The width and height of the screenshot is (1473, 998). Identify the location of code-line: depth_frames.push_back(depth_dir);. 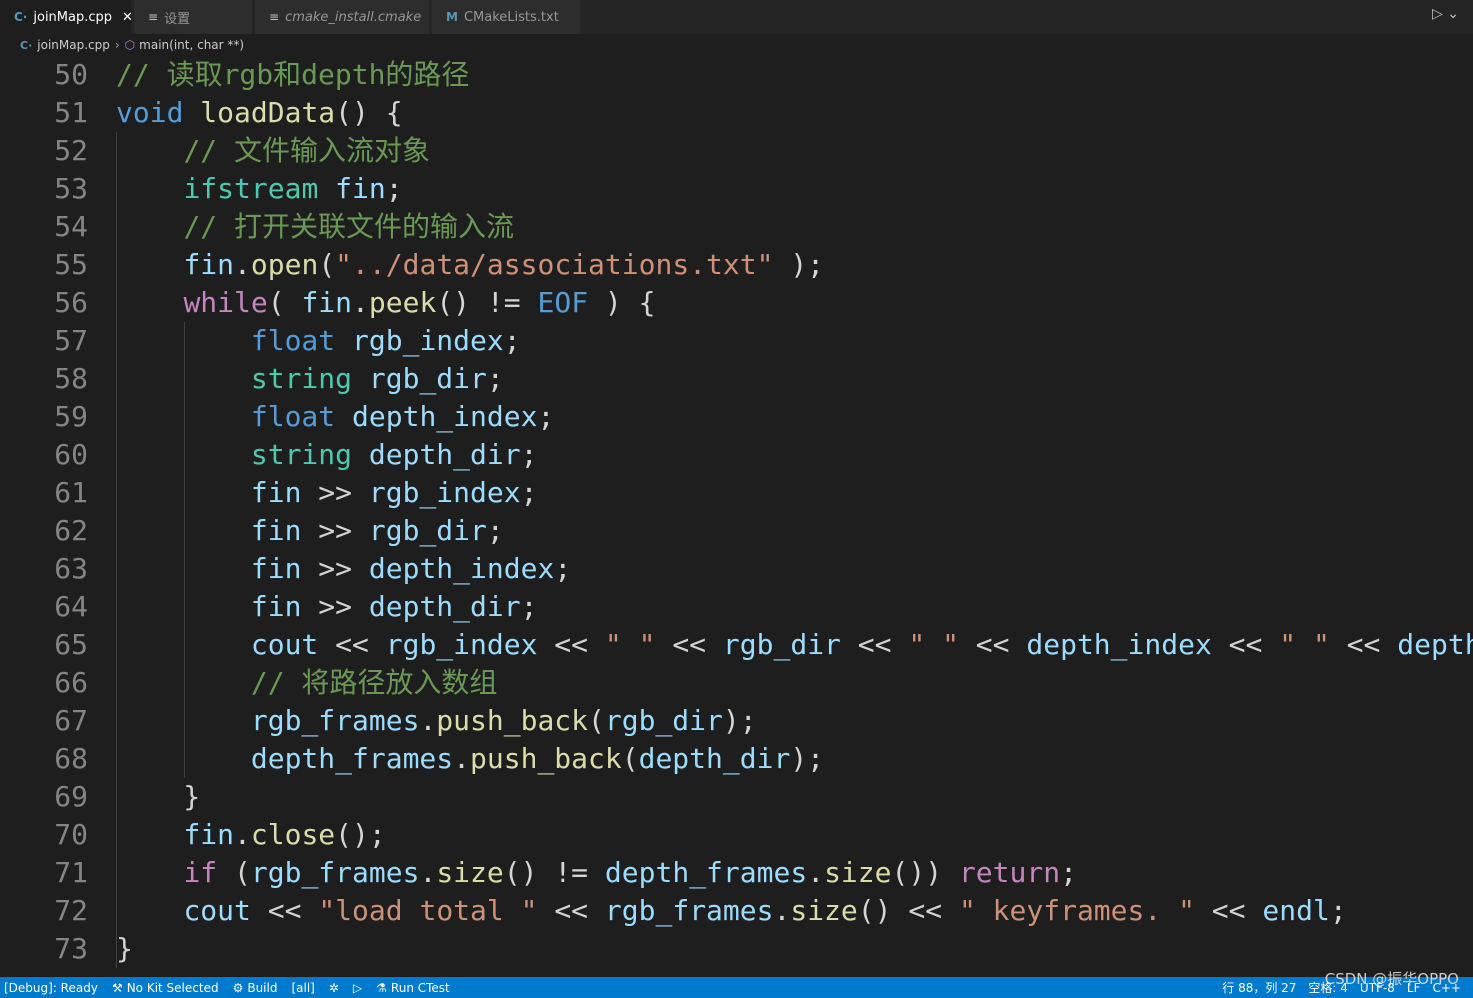
(794, 759).